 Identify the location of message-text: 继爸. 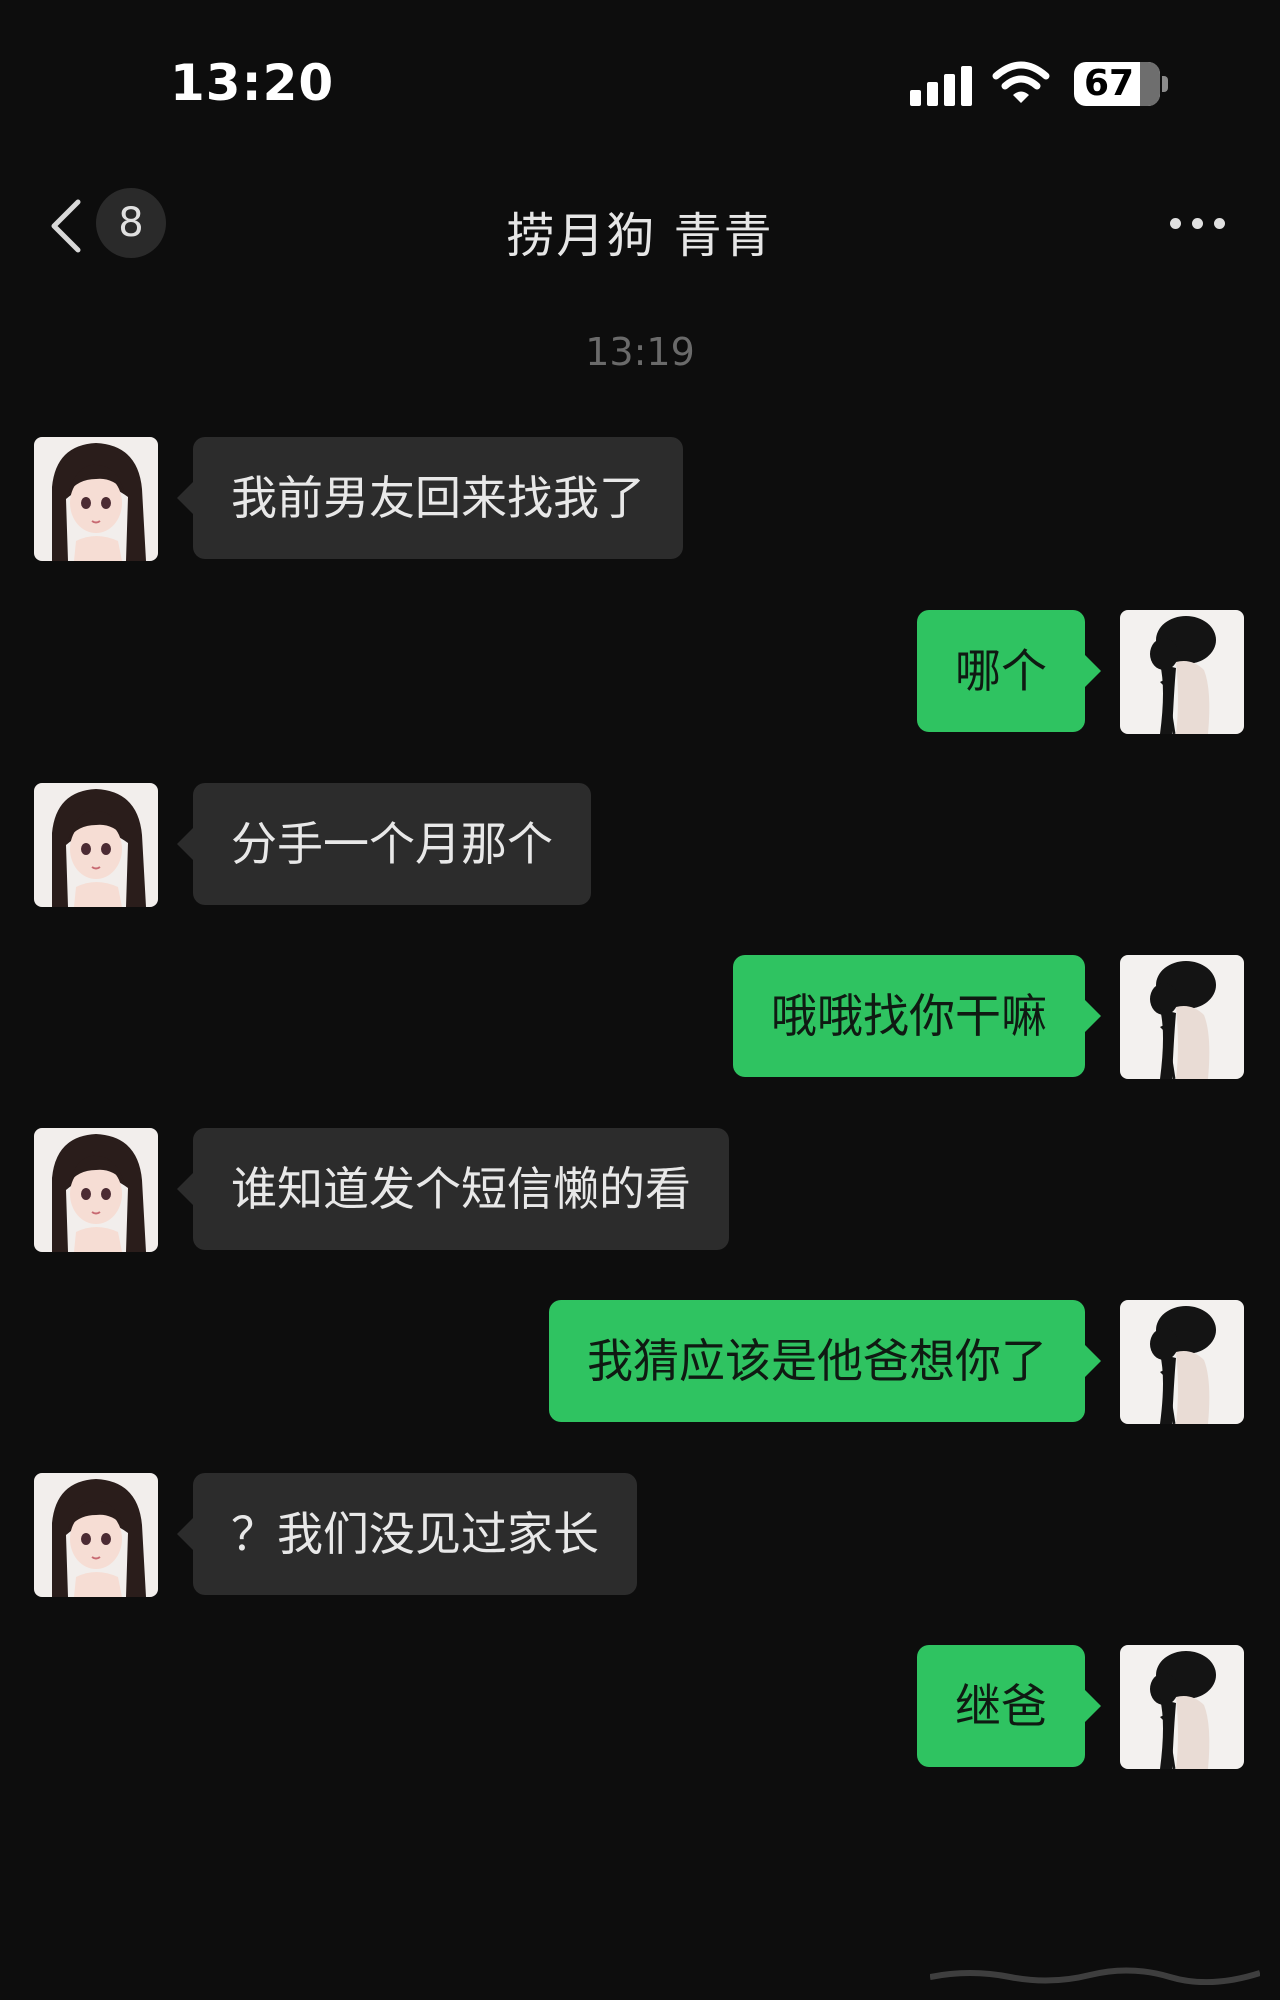
(1001, 1706).